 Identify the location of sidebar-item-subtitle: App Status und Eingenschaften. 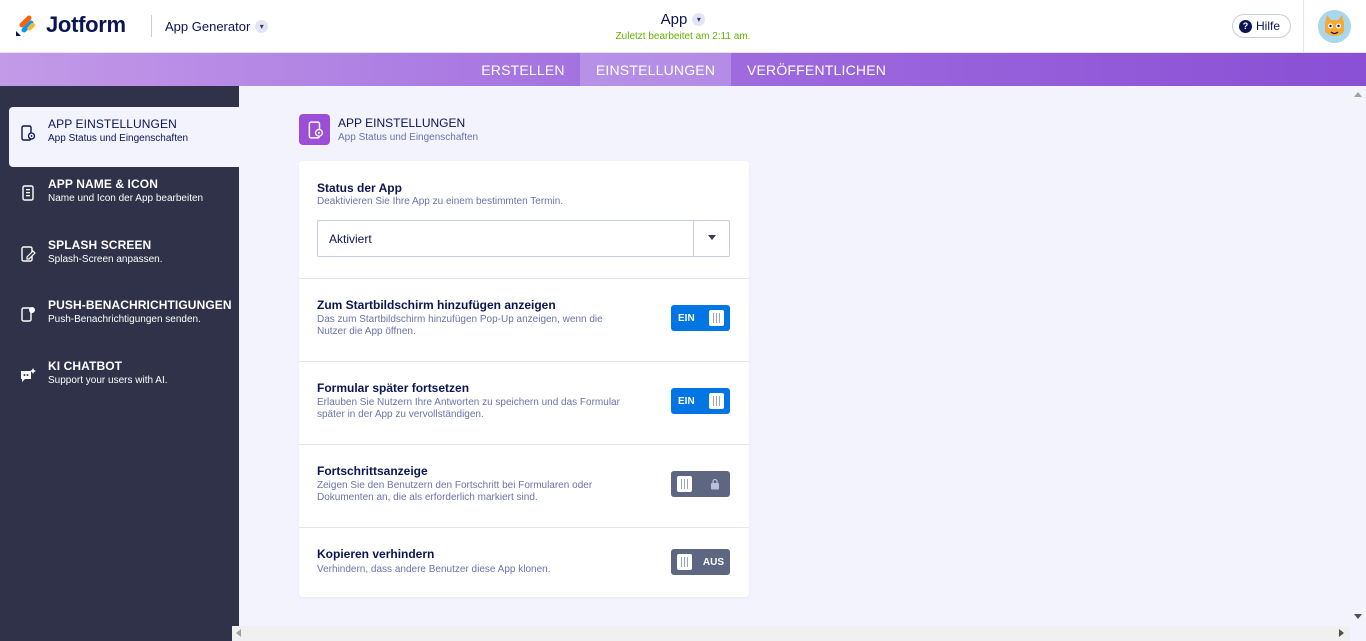
(118, 138).